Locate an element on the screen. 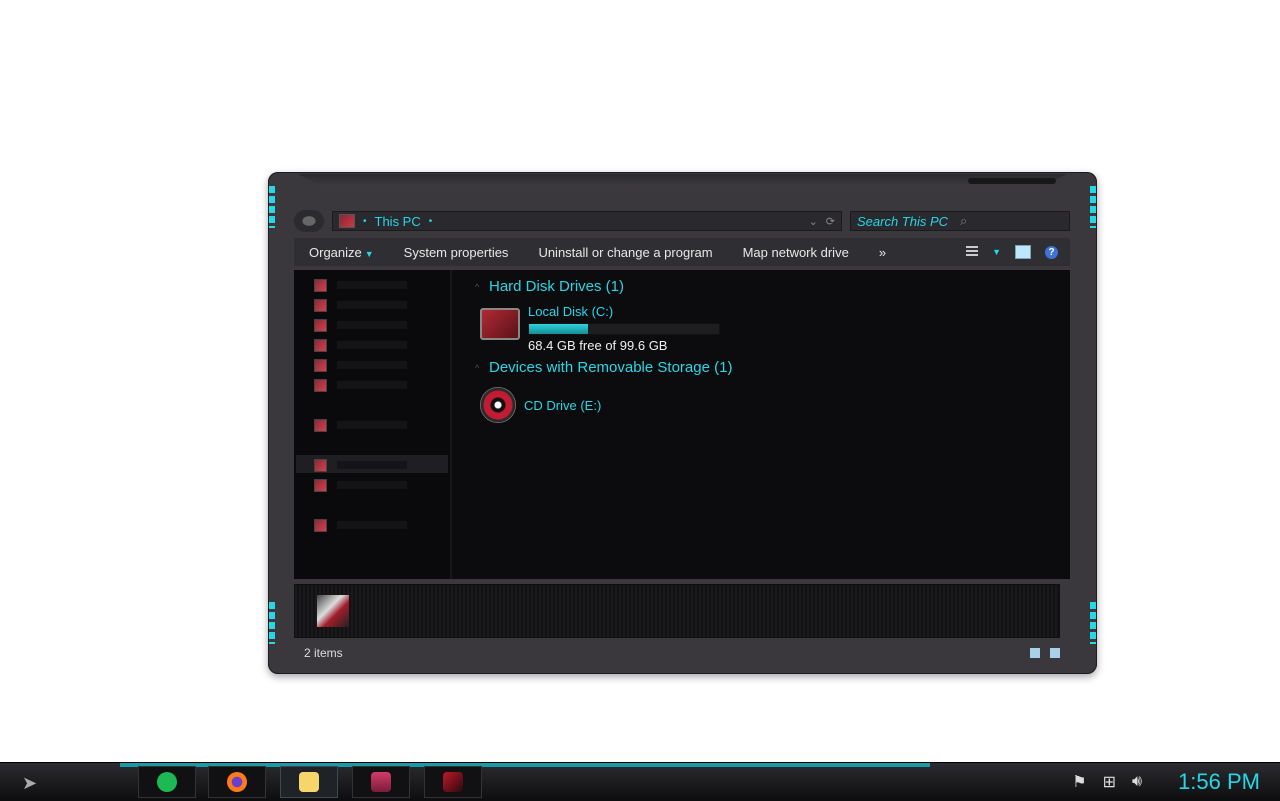 The height and width of the screenshot is (801, 1280). details-pane is located at coordinates (677, 611).